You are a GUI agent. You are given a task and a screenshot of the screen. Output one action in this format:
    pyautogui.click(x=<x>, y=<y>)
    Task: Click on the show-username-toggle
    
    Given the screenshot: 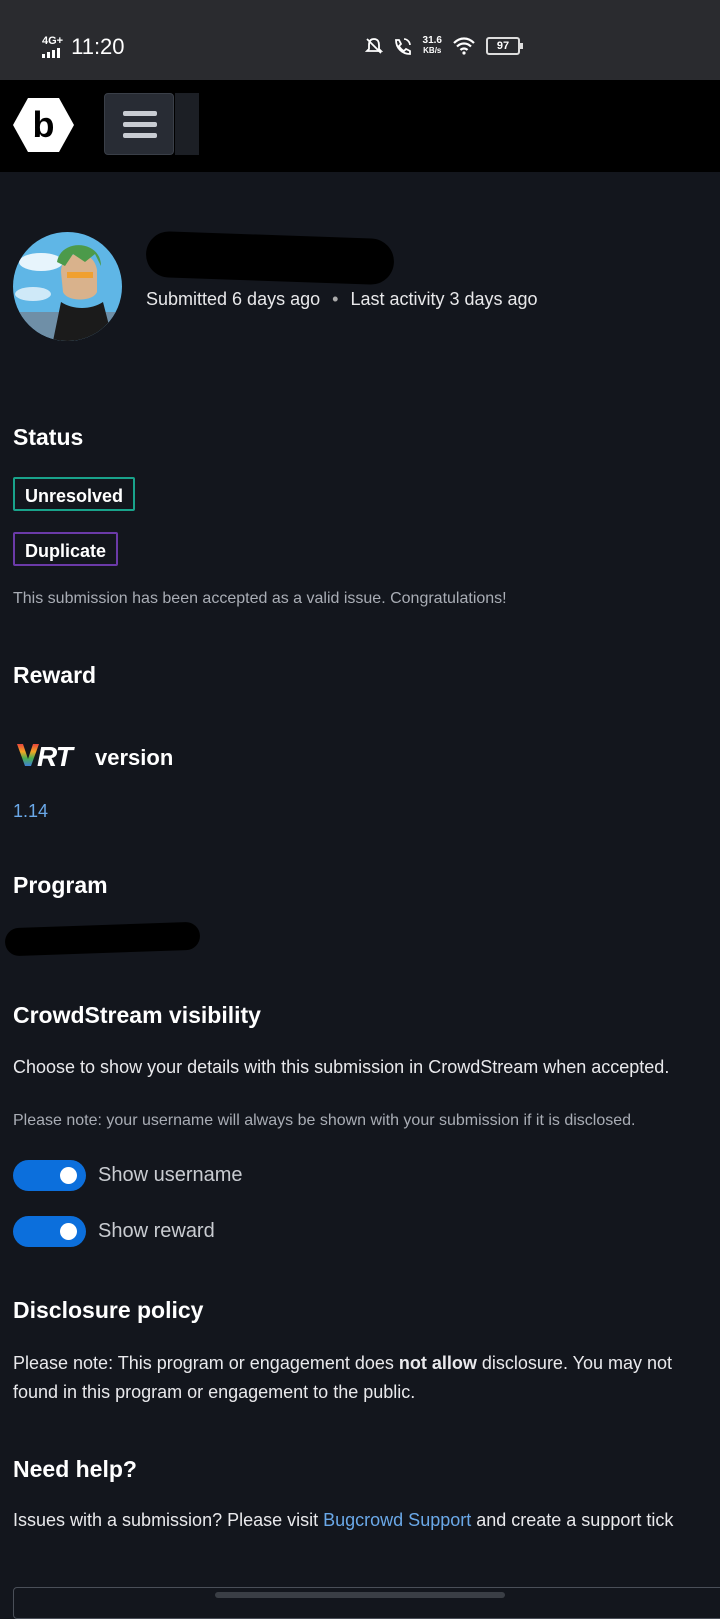 What is the action you would take?
    pyautogui.click(x=49, y=1175)
    